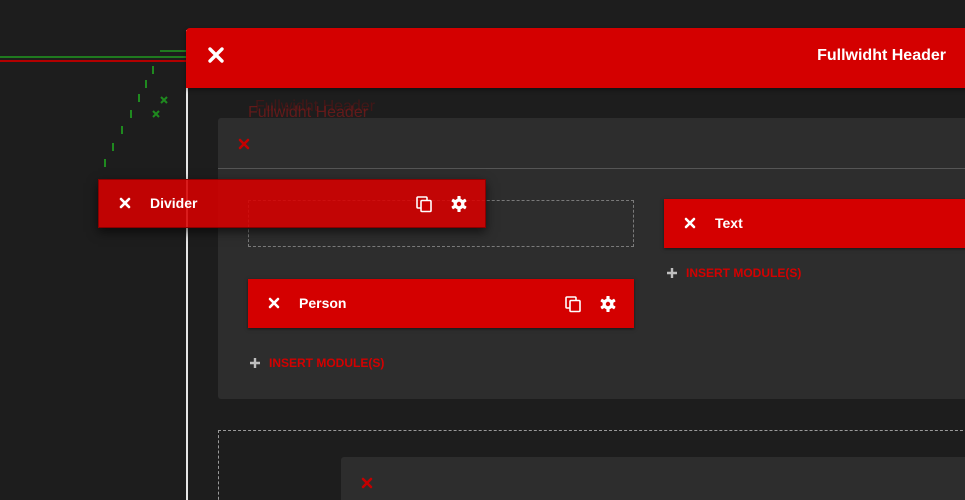 The height and width of the screenshot is (500, 965). What do you see at coordinates (174, 203) in the screenshot?
I see `module-label: Divider` at bounding box center [174, 203].